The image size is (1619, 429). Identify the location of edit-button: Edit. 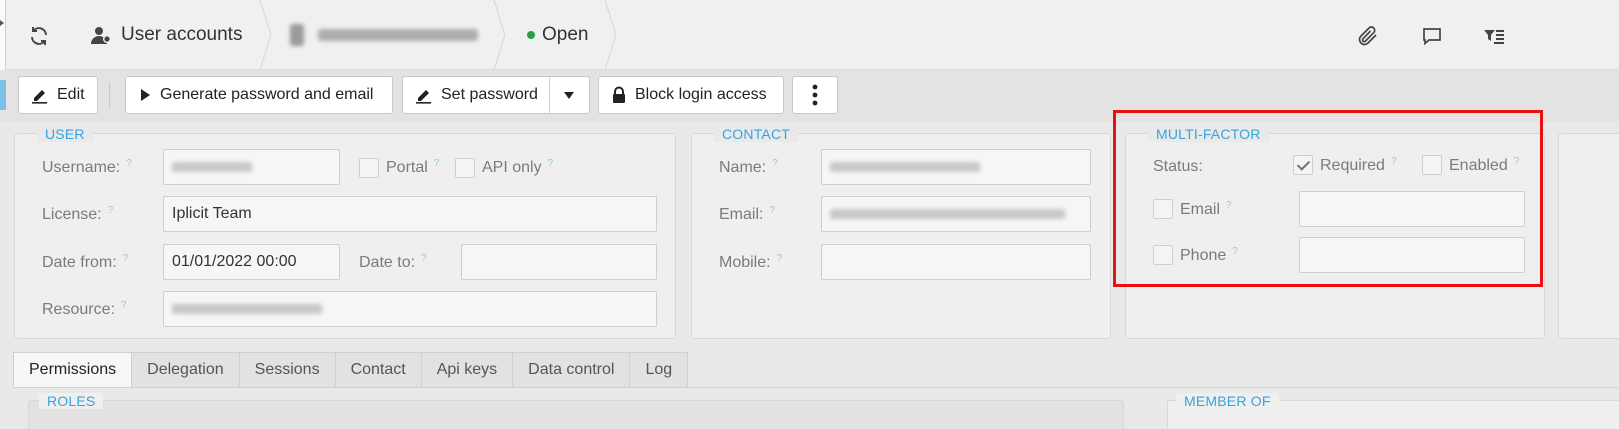
(58, 95).